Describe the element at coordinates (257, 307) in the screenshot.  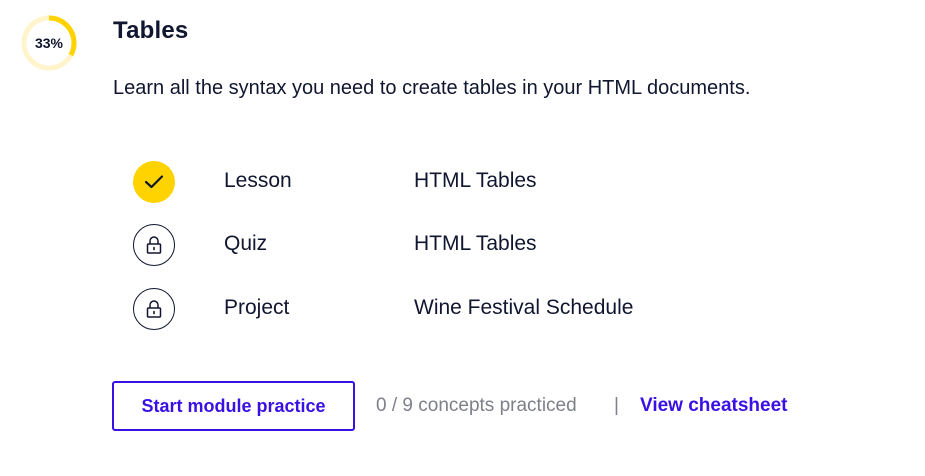
I see `content-item-type: Project` at that location.